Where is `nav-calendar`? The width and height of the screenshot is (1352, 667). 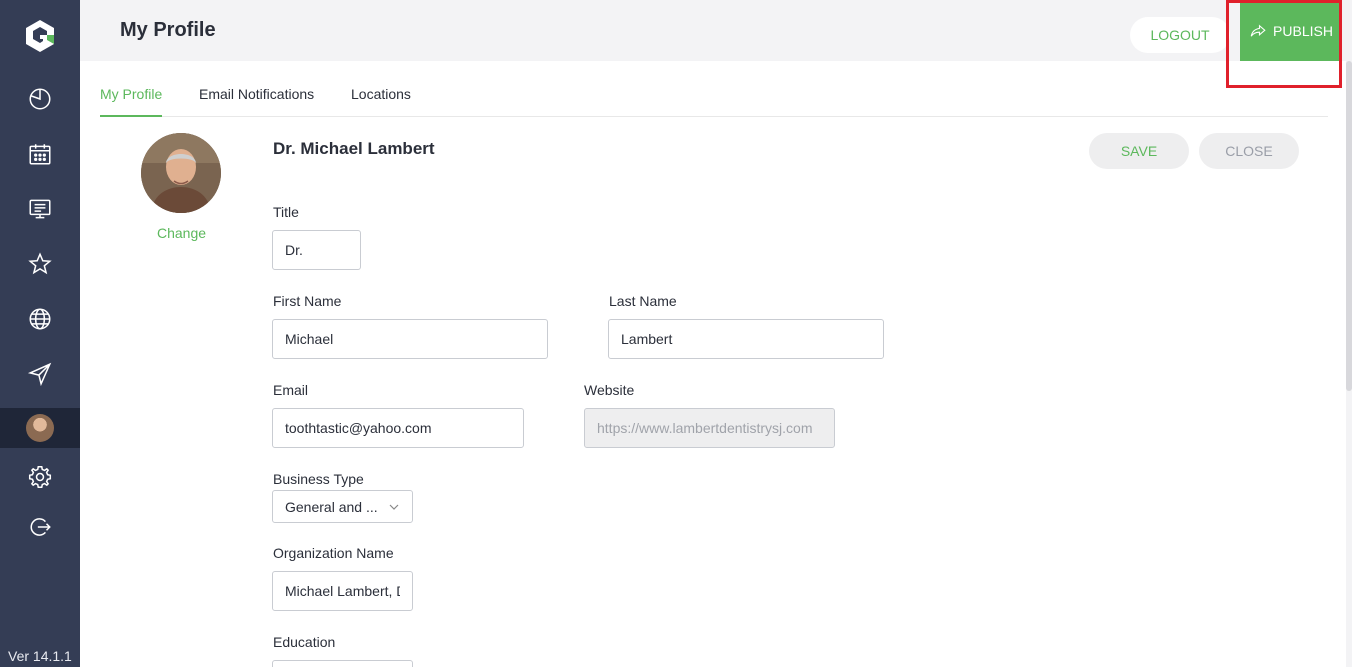
nav-calendar is located at coordinates (40, 154).